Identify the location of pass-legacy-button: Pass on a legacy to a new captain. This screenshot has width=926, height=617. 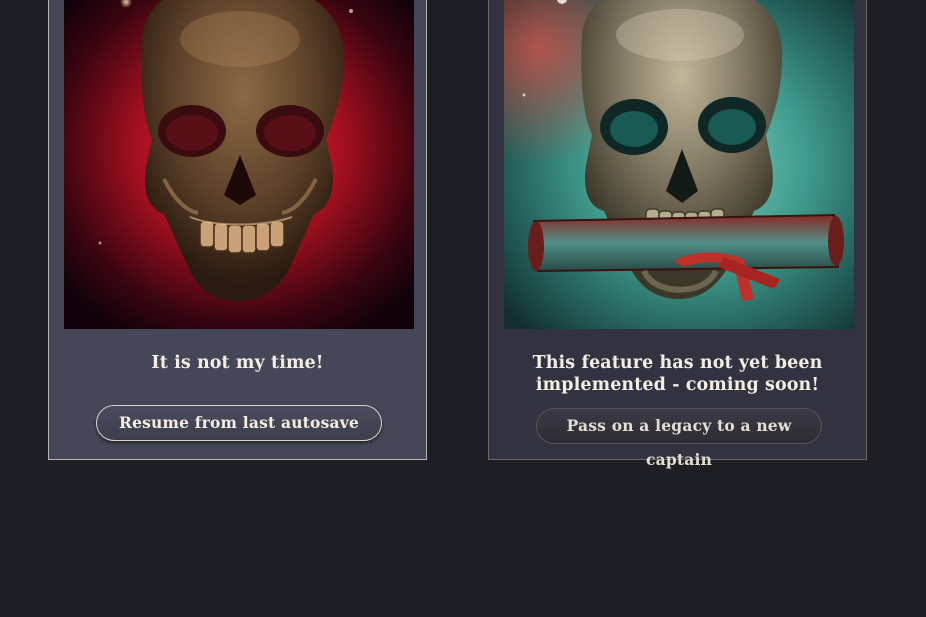
(679, 438).